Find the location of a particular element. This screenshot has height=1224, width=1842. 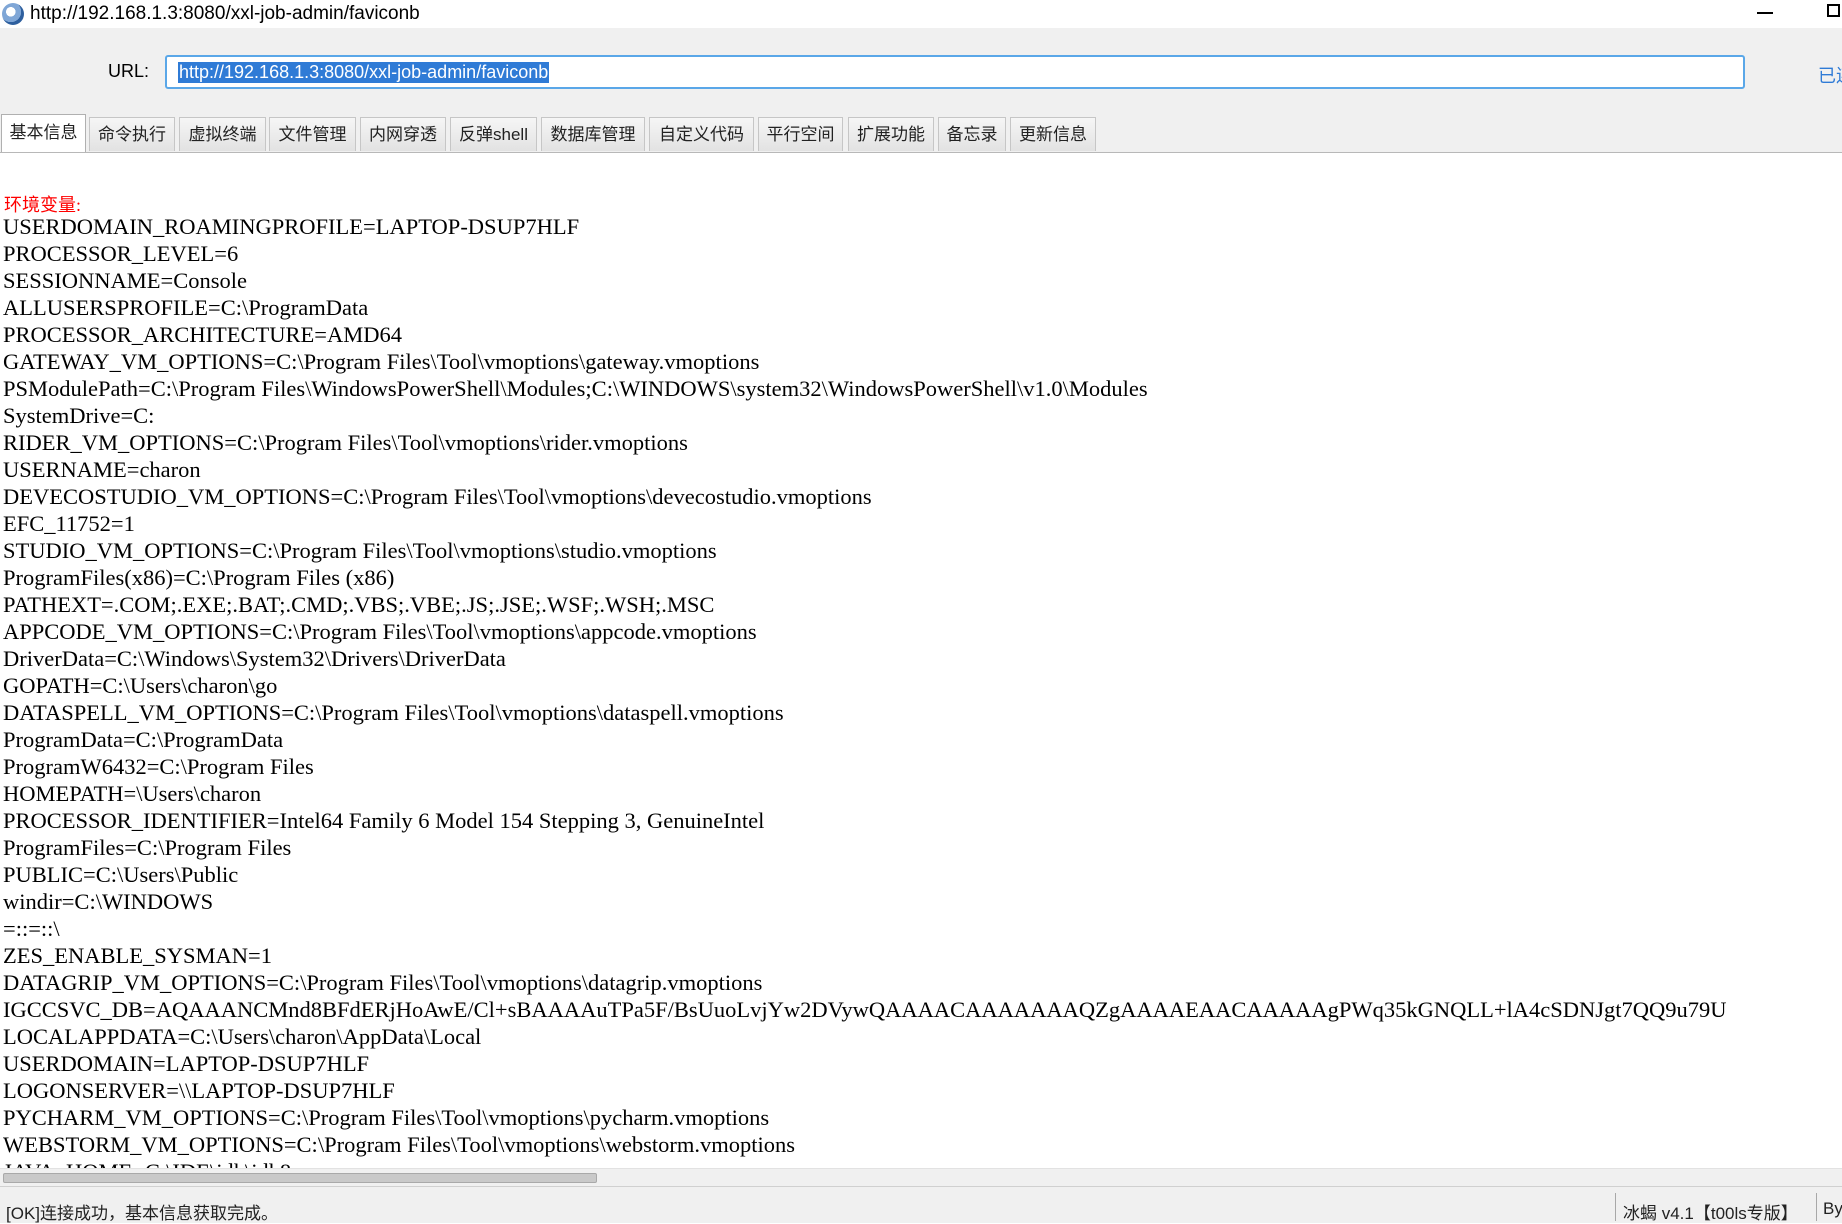

env-var-line: HOMEPATH=\Users\charon is located at coordinates (132, 793).